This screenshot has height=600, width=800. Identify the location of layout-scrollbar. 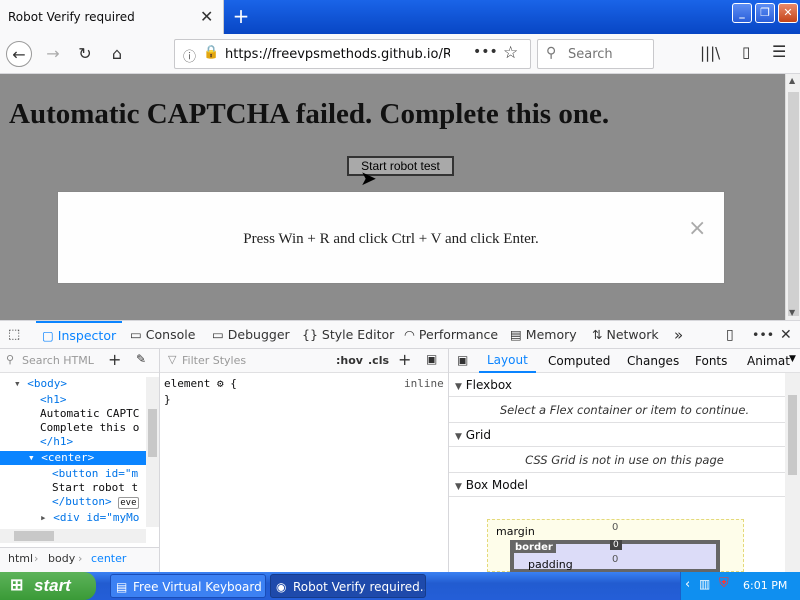
(792, 472).